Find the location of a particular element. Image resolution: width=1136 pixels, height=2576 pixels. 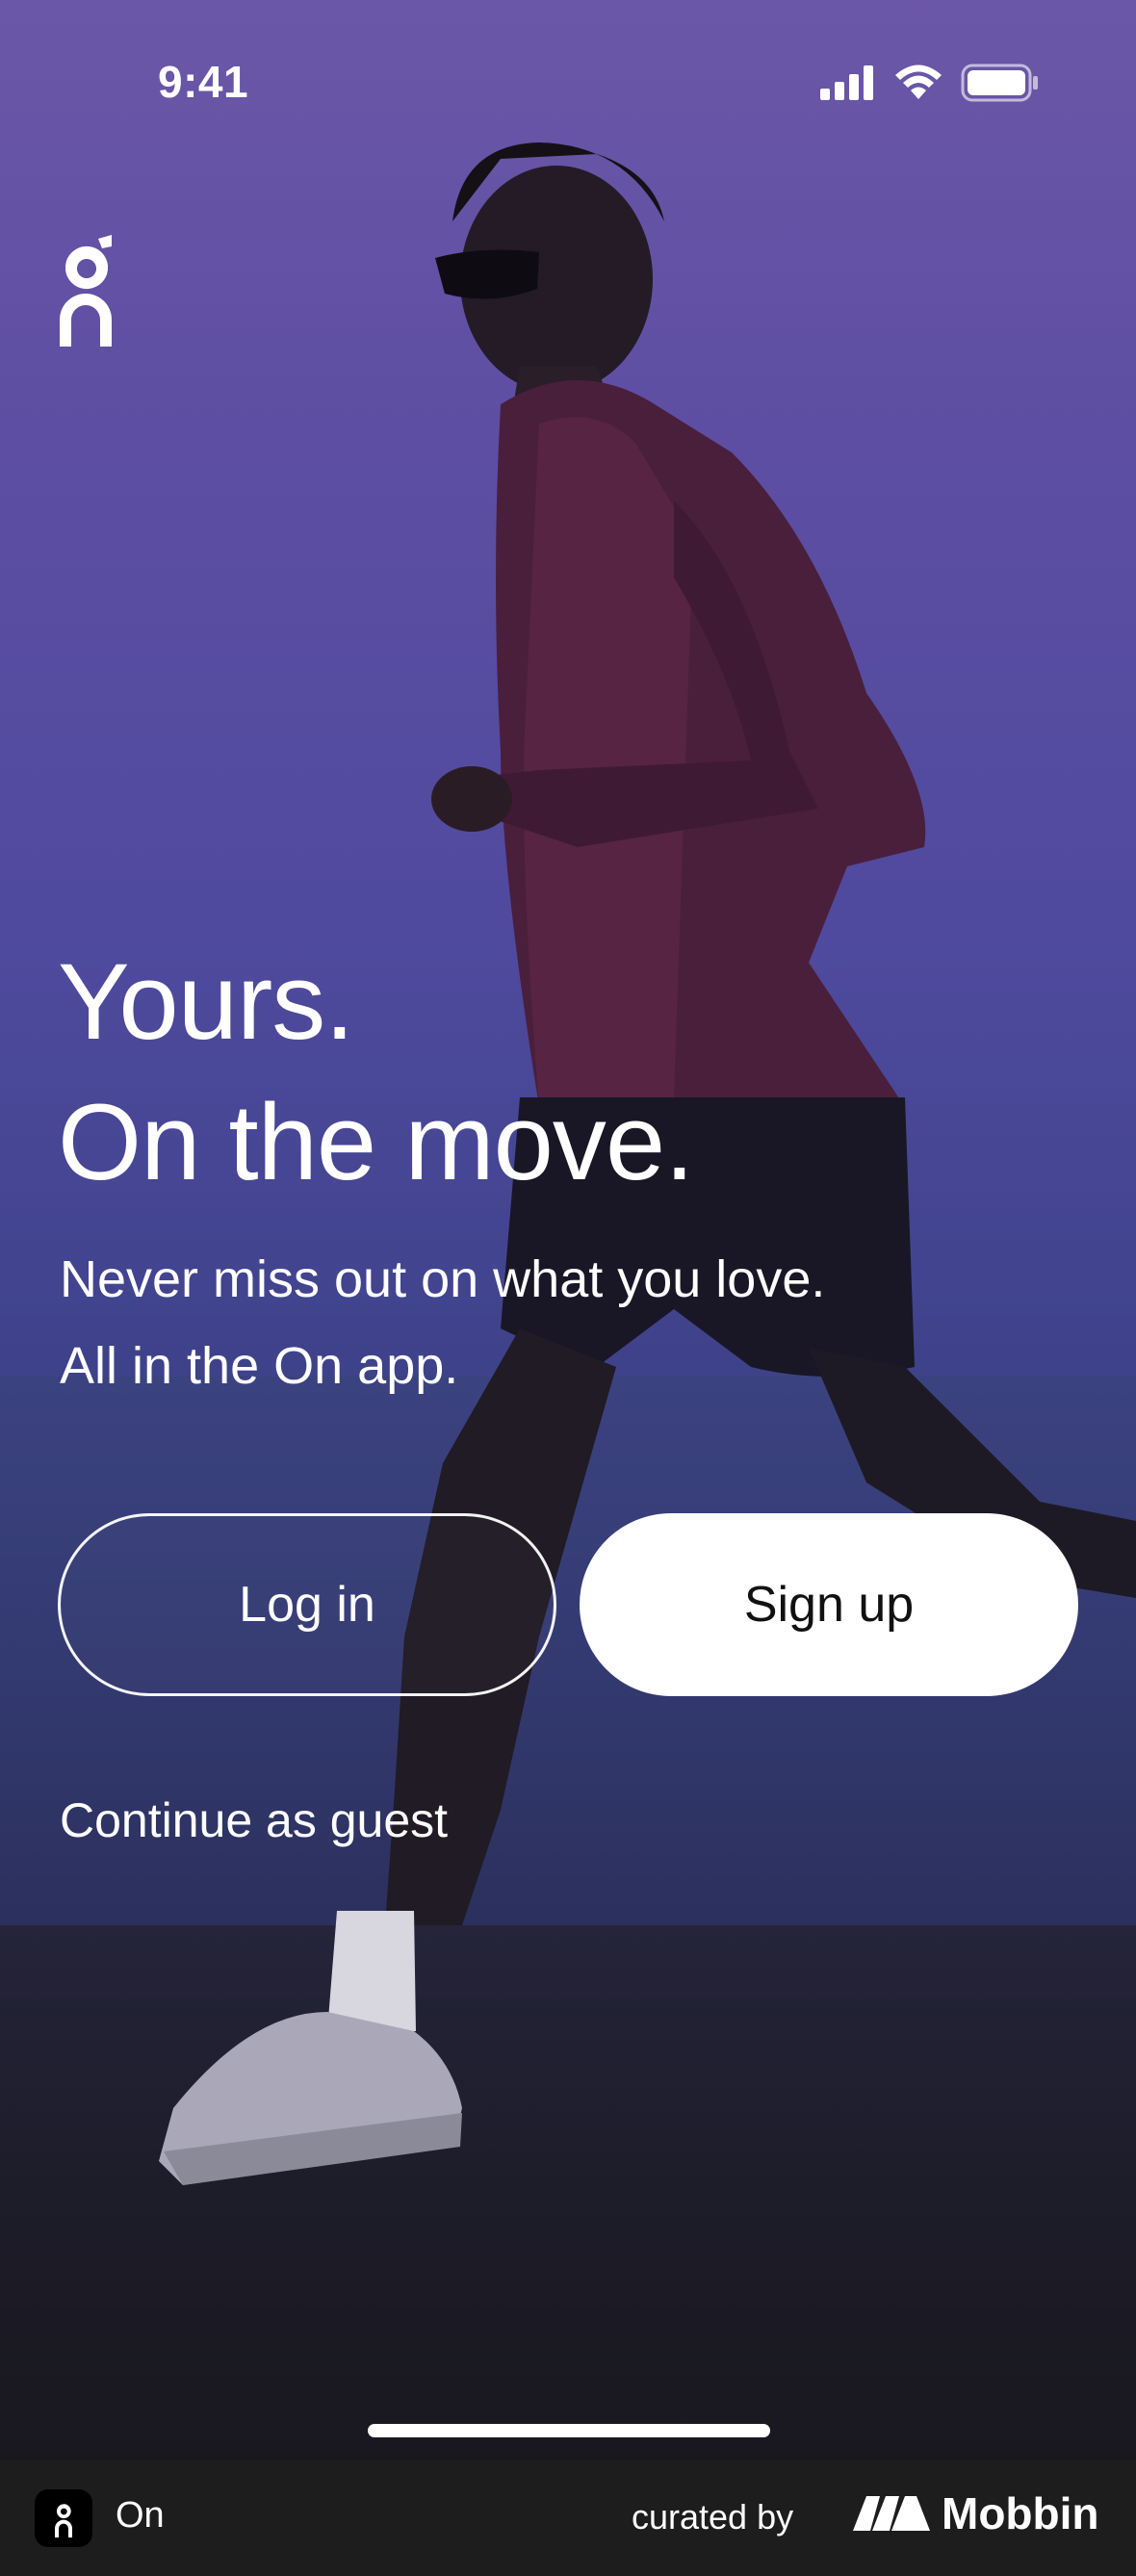

wifi-icon is located at coordinates (919, 81).